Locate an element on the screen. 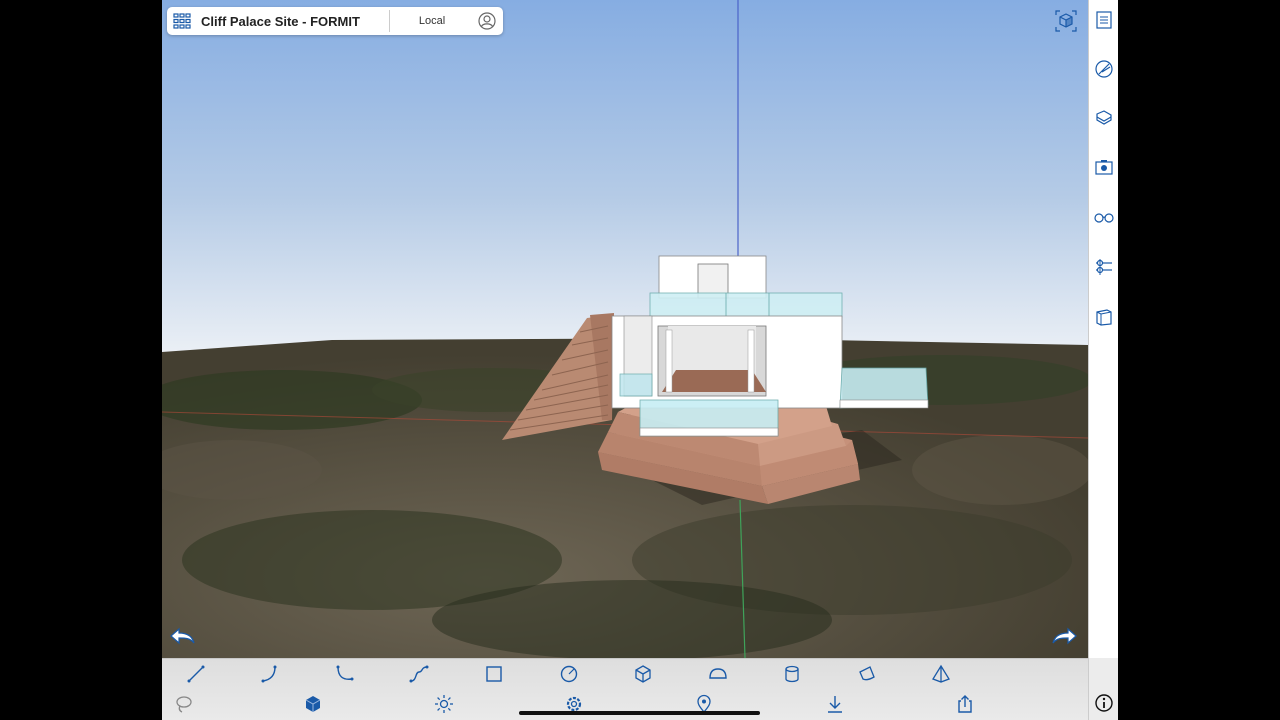 Image resolution: width=1280 pixels, height=720 pixels. dome-tool-icon is located at coordinates (718, 673).